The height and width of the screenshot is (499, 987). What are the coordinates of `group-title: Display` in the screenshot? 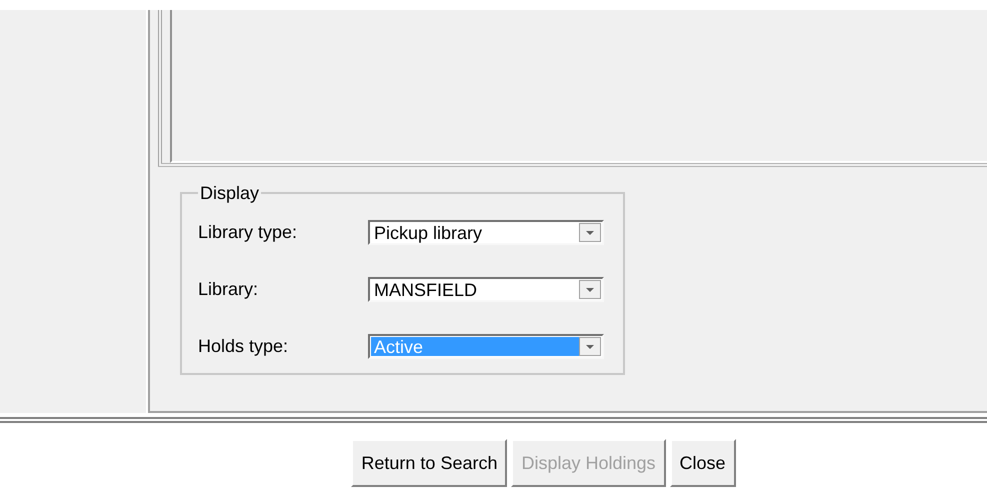 It's located at (229, 193).